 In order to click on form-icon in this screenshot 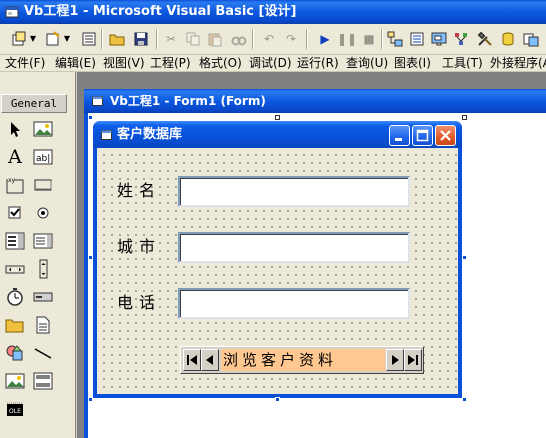, I will do `click(97, 101)`.